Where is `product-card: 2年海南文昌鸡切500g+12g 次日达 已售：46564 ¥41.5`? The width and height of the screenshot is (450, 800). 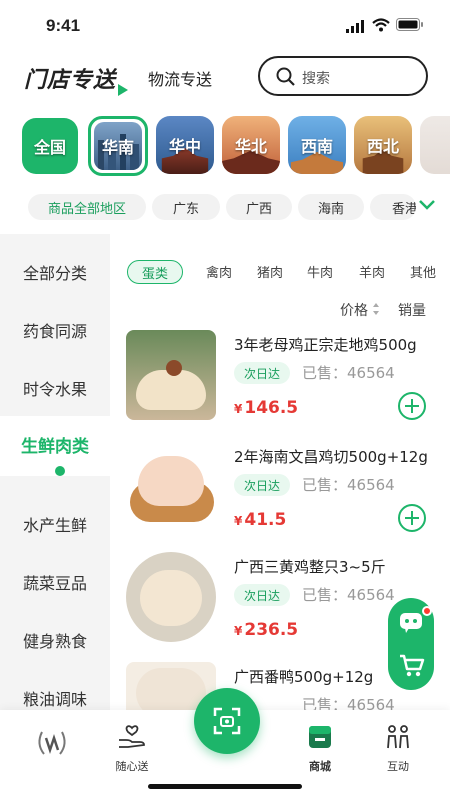 product-card: 2年海南文昌鸡切500g+12g 次日达 已售：46564 ¥41.5 is located at coordinates (280, 497).